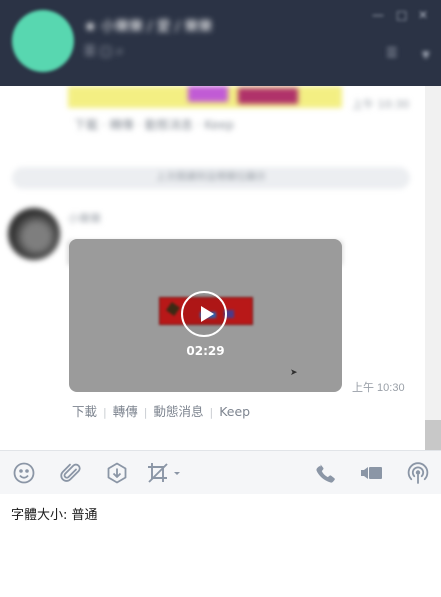 This screenshot has width=441, height=597. I want to click on previous-message-time: 上午 10:30, so click(381, 104).